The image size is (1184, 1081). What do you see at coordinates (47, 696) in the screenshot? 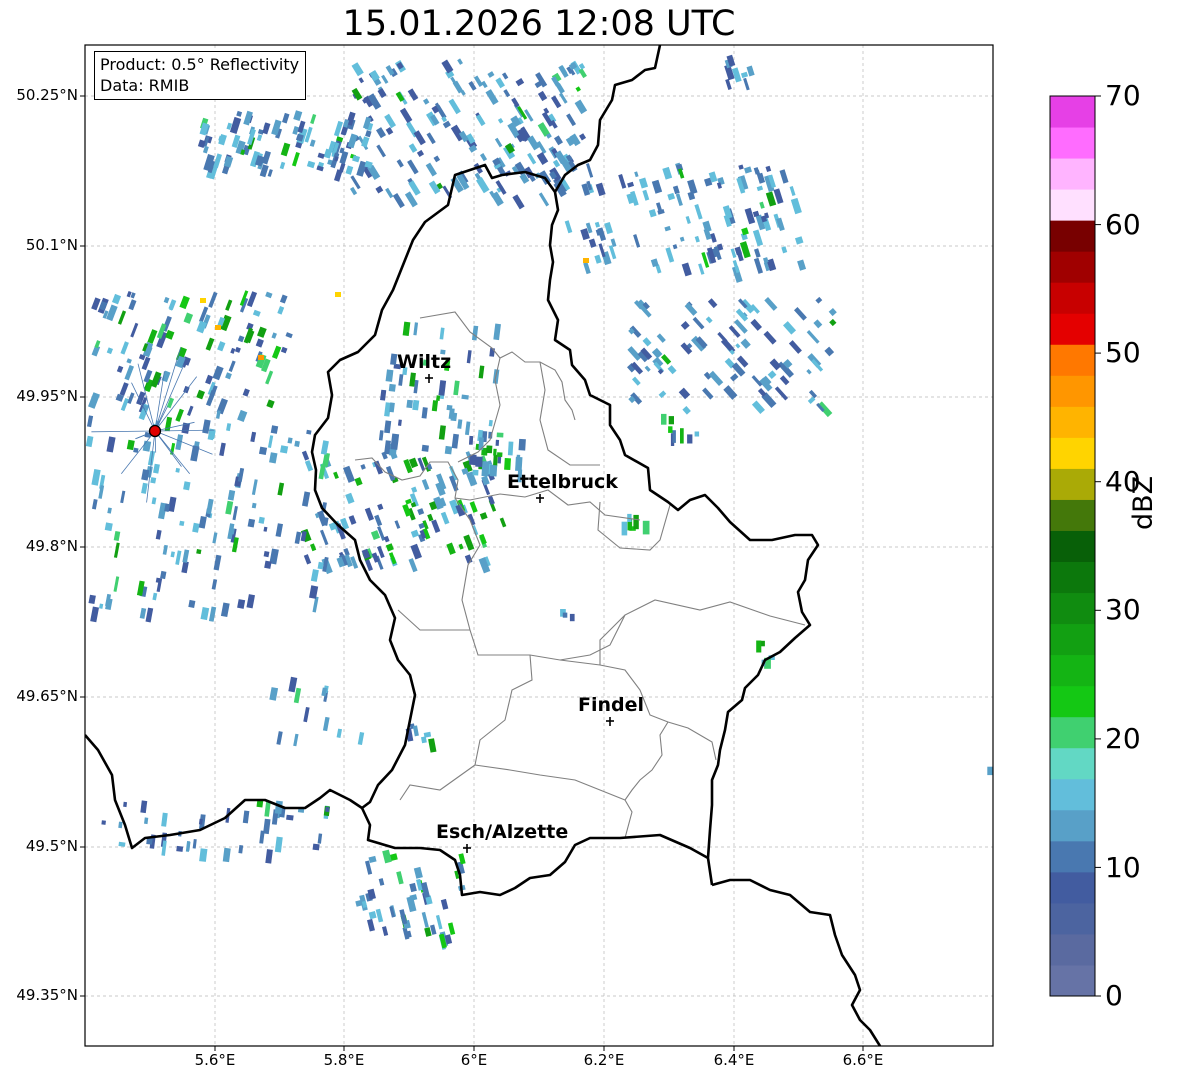
I see `latitude-tick-label: 49.65°N` at bounding box center [47, 696].